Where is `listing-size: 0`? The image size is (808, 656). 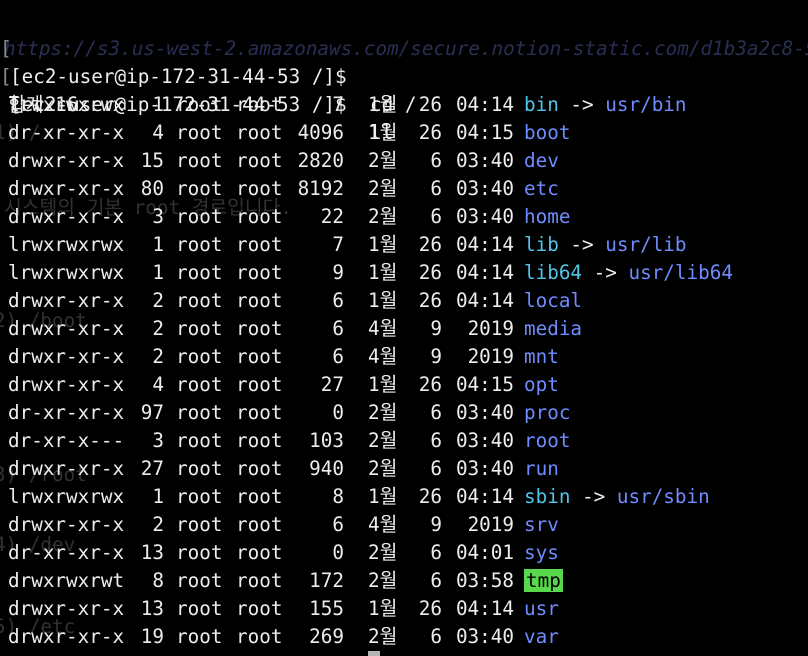 listing-size: 0 is located at coordinates (338, 412).